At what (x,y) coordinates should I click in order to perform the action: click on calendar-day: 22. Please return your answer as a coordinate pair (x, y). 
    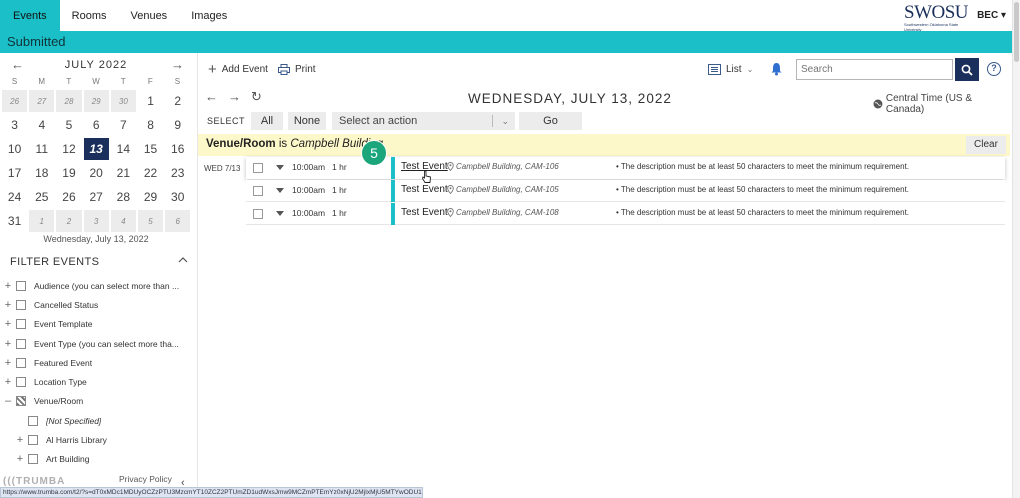
    Looking at the image, I should click on (150, 173).